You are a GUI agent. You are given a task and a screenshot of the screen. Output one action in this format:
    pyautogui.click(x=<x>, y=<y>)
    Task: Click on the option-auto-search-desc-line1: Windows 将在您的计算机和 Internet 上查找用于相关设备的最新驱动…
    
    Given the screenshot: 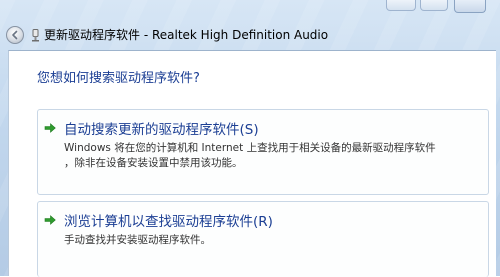 What is the action you would take?
    pyautogui.click(x=250, y=148)
    